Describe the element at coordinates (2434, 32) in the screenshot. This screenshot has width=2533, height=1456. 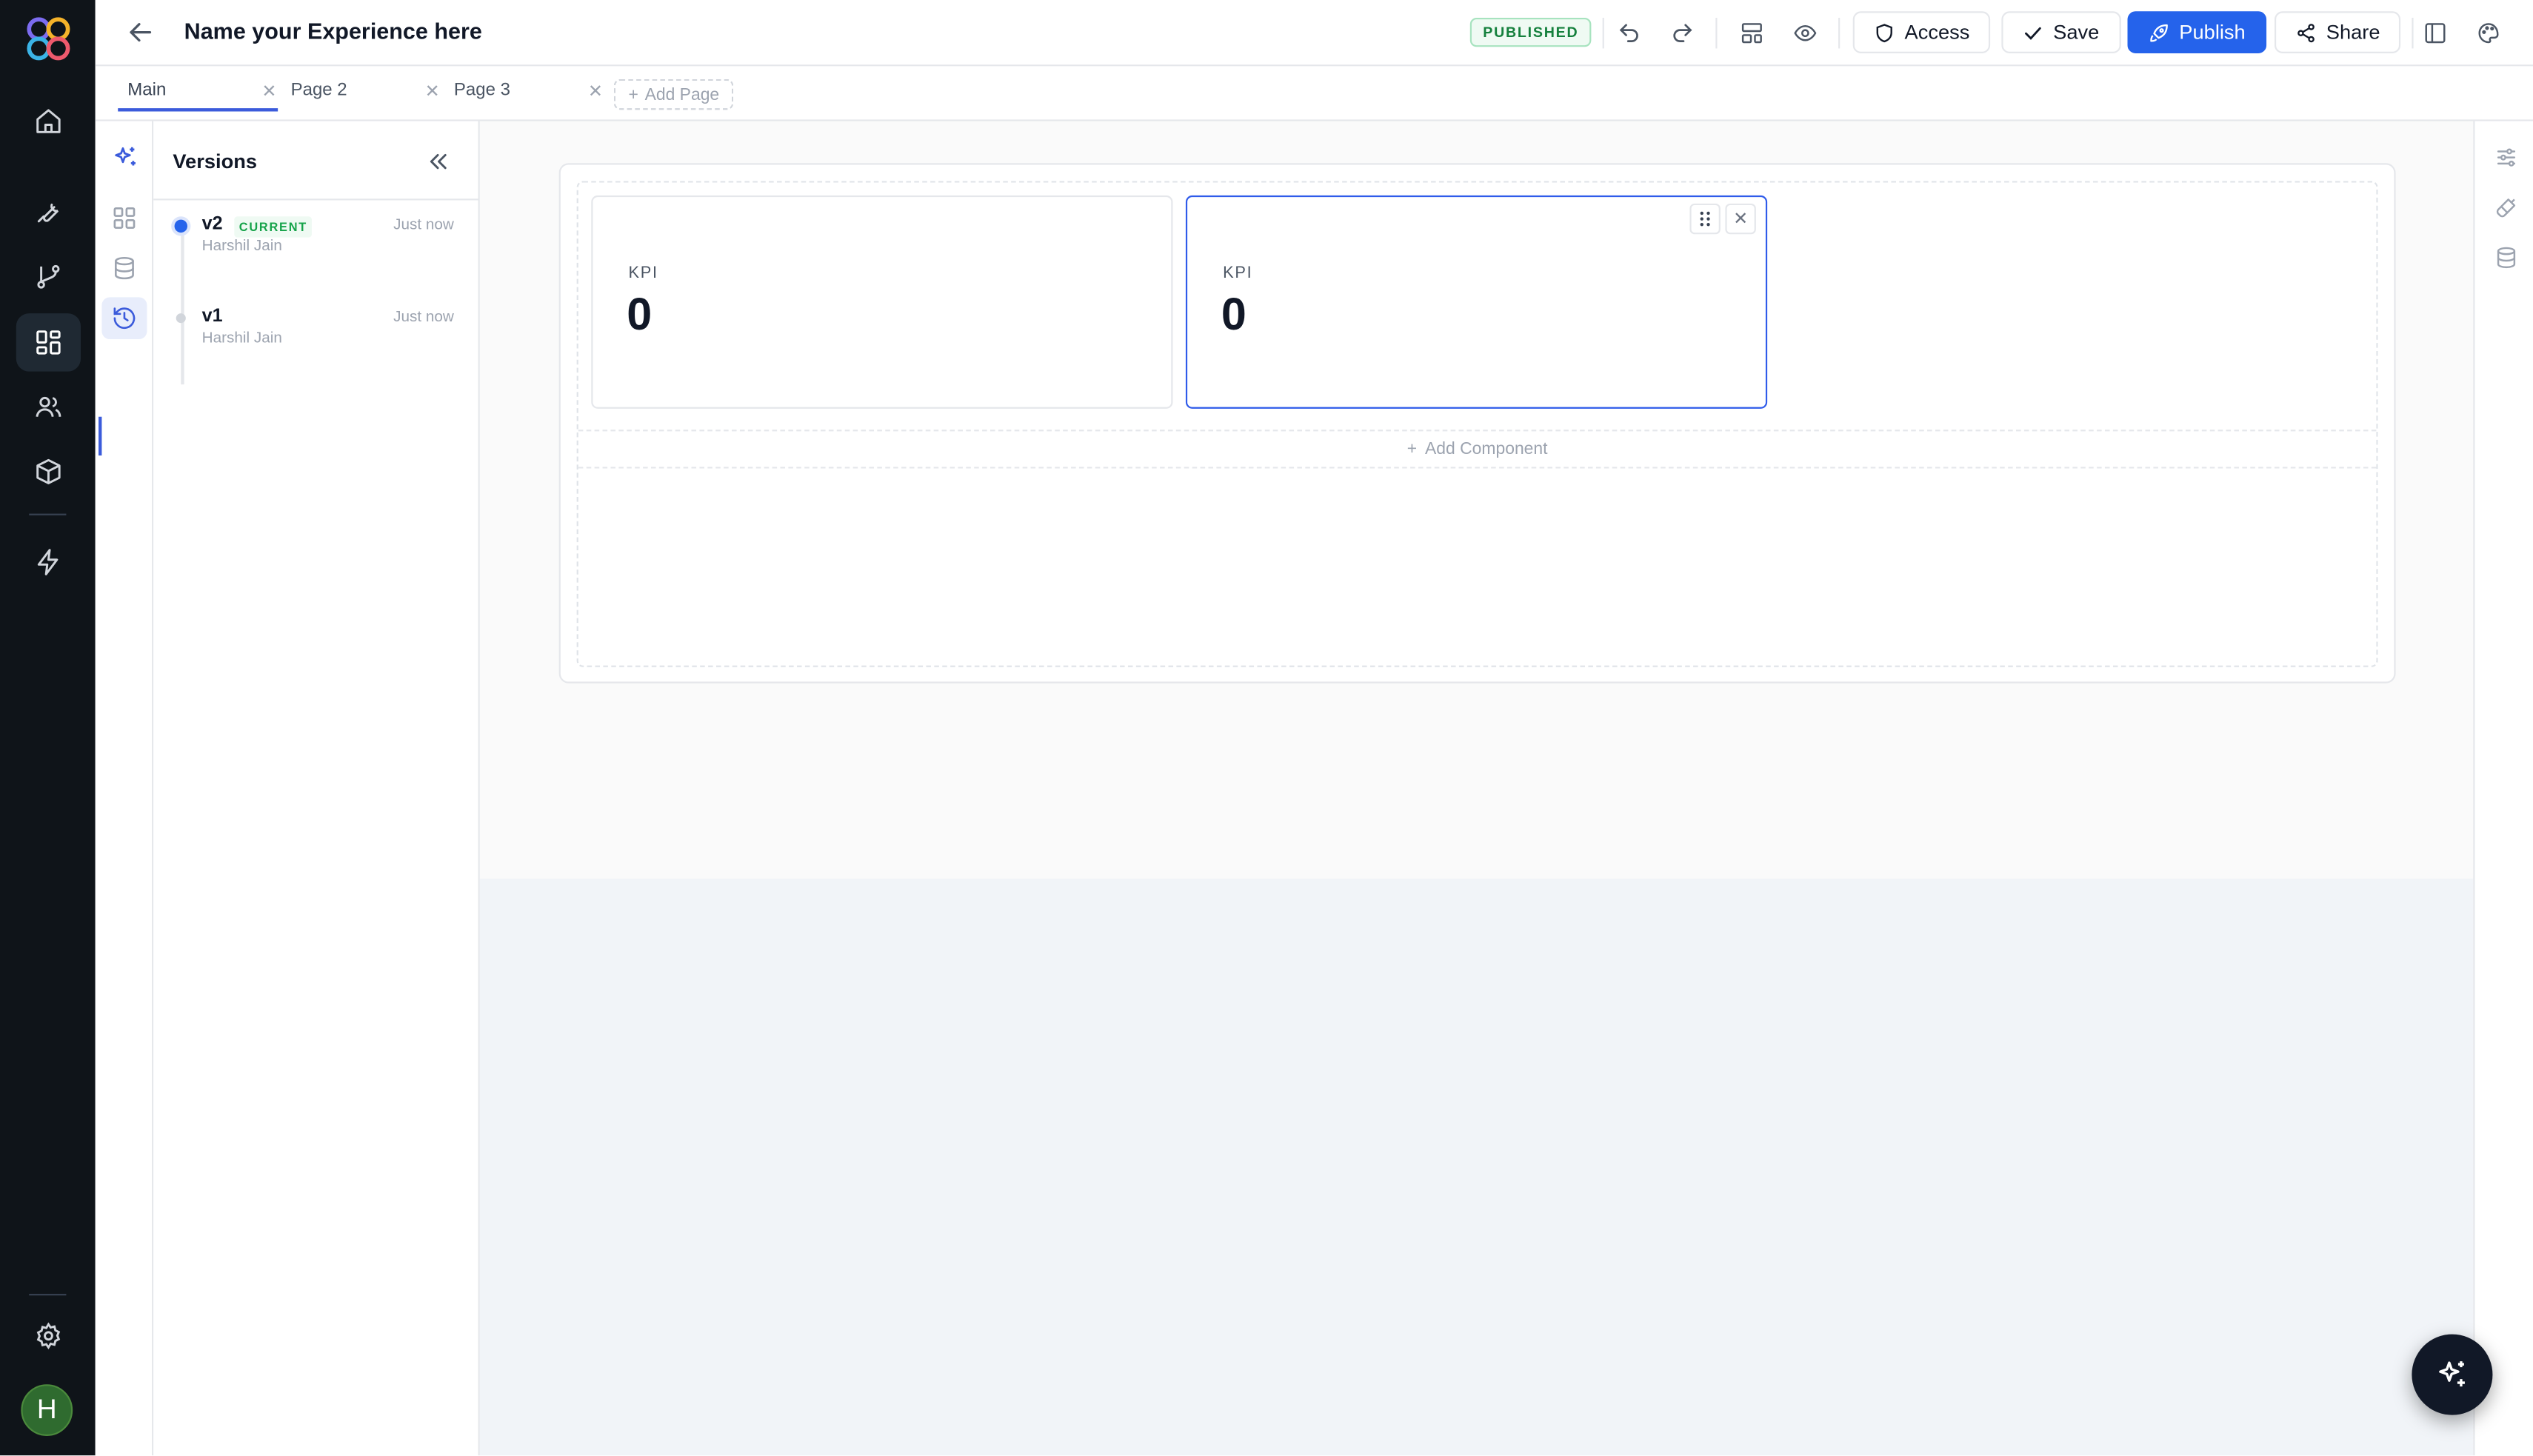
I see `sidebar-icon` at that location.